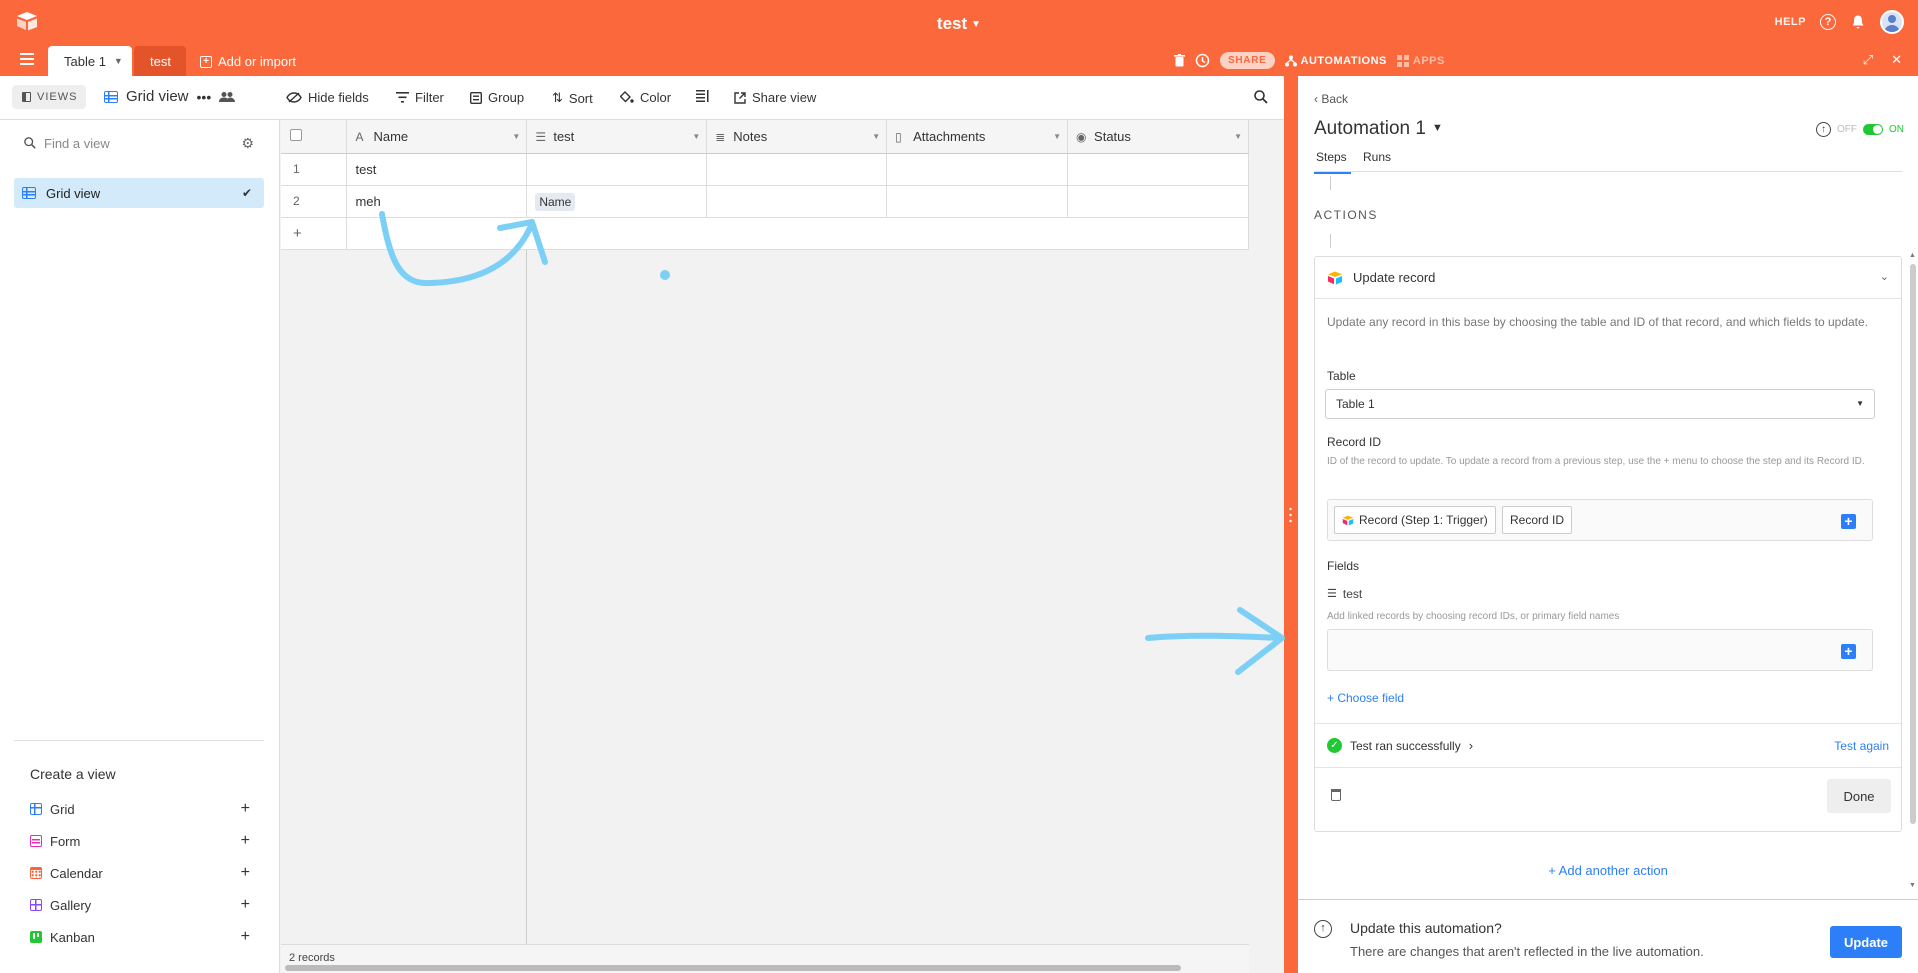 The image size is (1918, 973). Describe the element at coordinates (1378, 129) in the screenshot. I see `automation-title: Automation 1 ▼` at that location.